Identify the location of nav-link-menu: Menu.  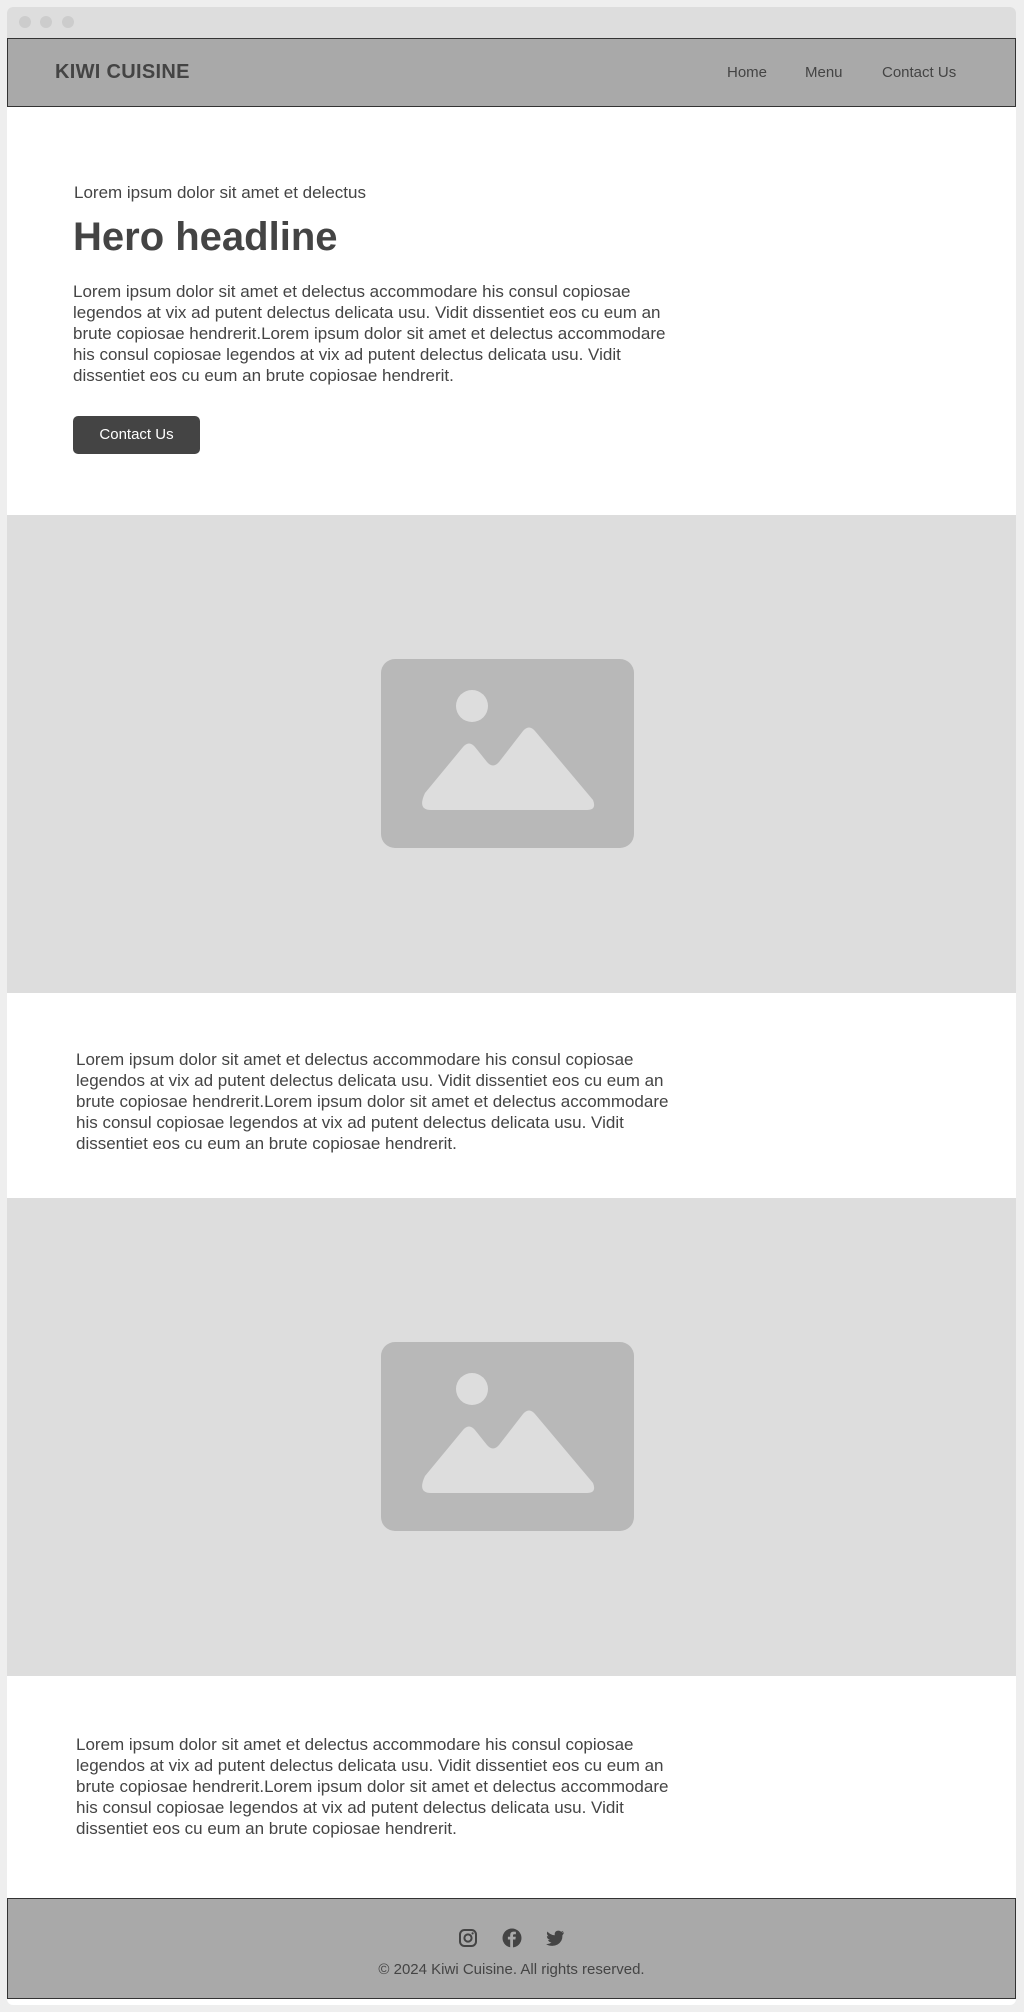
(824, 72).